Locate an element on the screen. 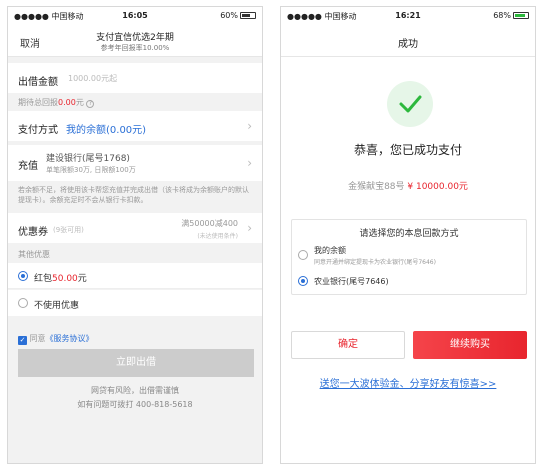 The width and height of the screenshot is (544, 471). recharge-row: 充值 建设银行(尾号1768) 单笔限额30万, 日限额100万 › is located at coordinates (135, 163).